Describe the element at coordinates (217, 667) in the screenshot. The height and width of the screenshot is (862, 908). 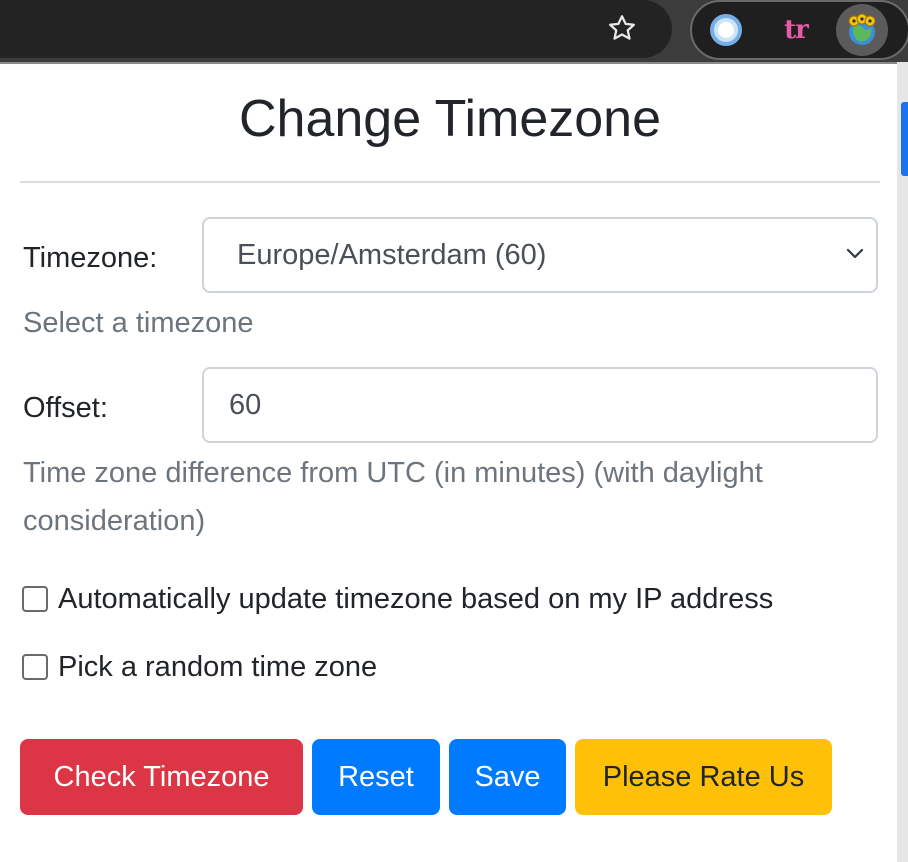
I see `random-timezone-label: Pick a random time zone` at that location.